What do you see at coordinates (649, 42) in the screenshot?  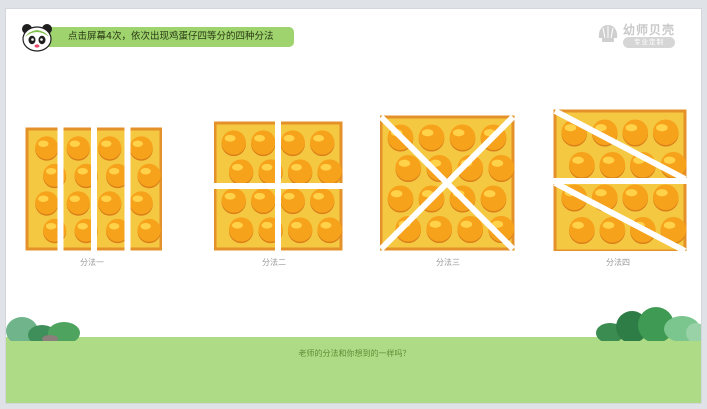 I see `brand-tagline: 专业定制` at bounding box center [649, 42].